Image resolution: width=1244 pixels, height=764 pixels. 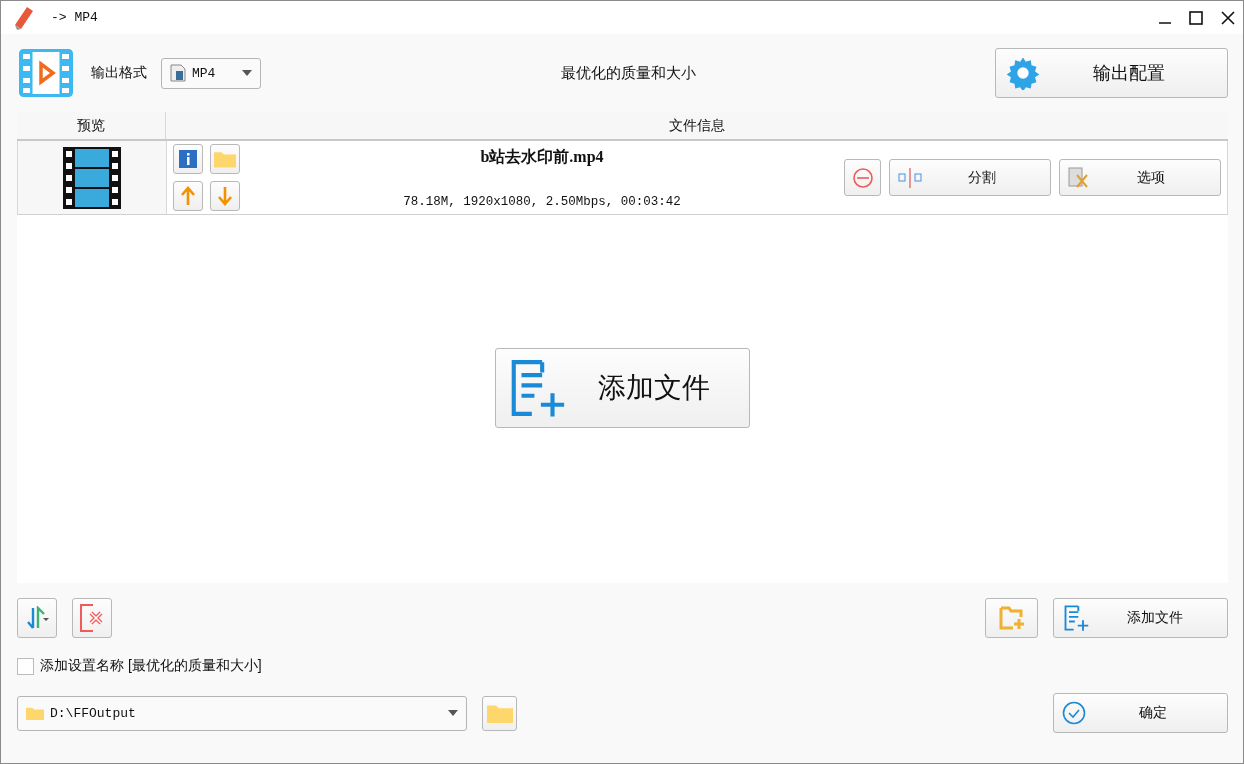 What do you see at coordinates (628, 73) in the screenshot?
I see `profile-name: 最优化的质量和大小` at bounding box center [628, 73].